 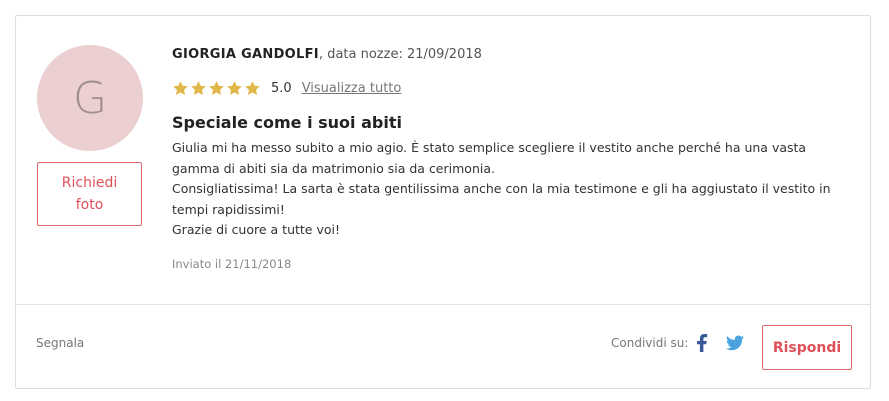 I want to click on rating-stars, so click(x=216, y=88).